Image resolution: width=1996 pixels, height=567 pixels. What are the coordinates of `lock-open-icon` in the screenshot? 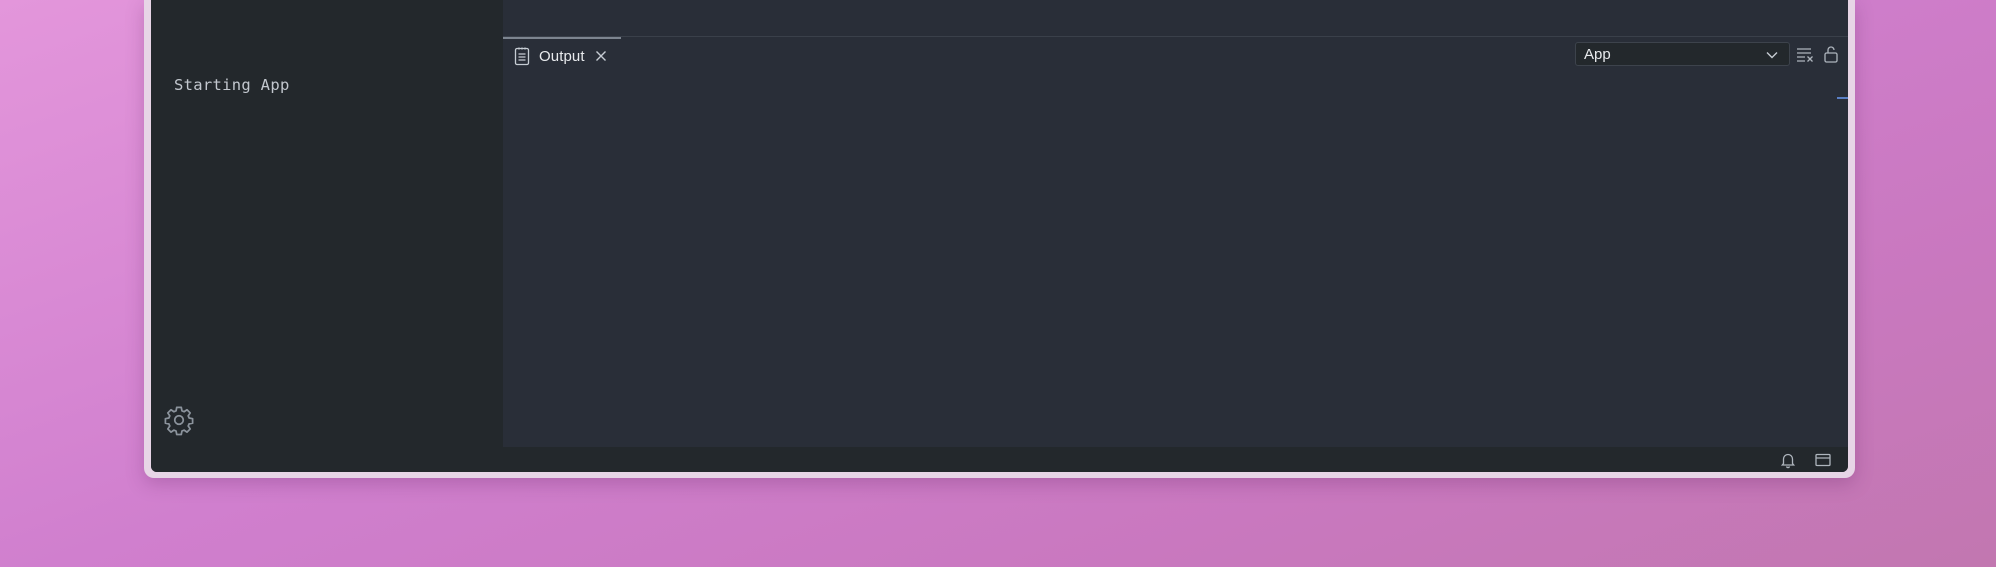 It's located at (1831, 54).